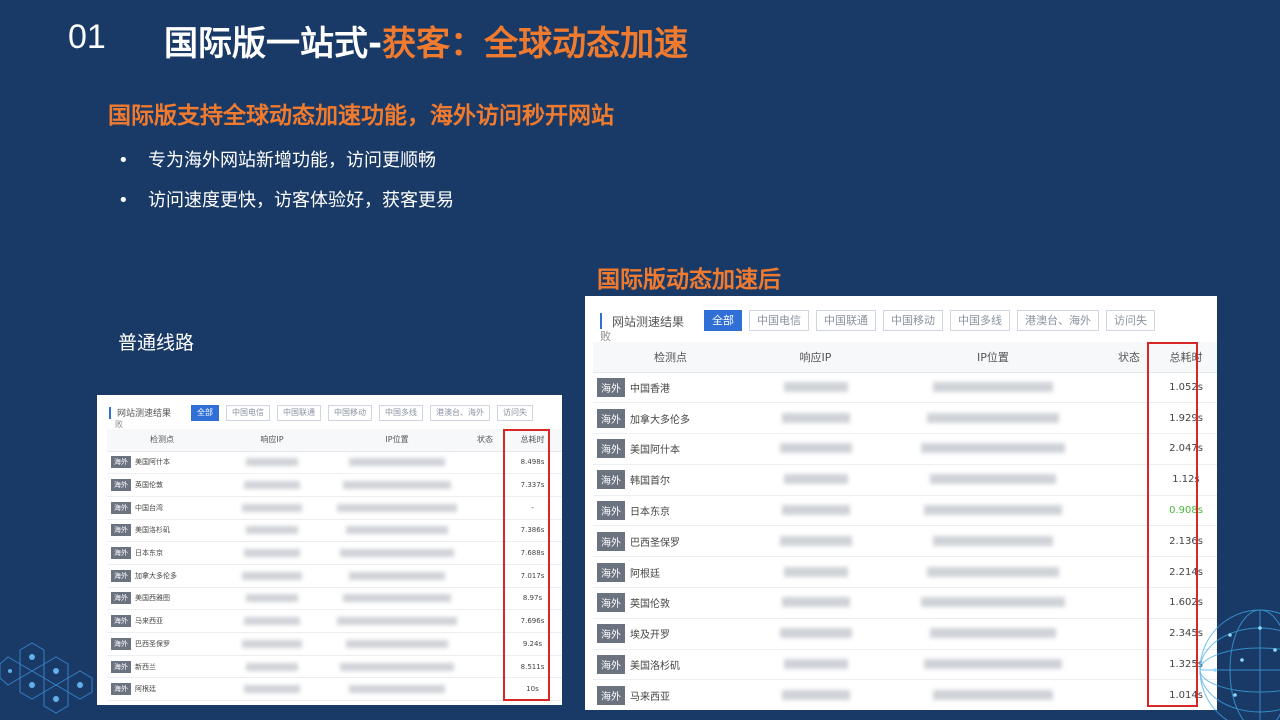 The image size is (1280, 720). Describe the element at coordinates (334, 463) in the screenshot. I see `table-row: 海外 美国阿什本 8.498s` at that location.